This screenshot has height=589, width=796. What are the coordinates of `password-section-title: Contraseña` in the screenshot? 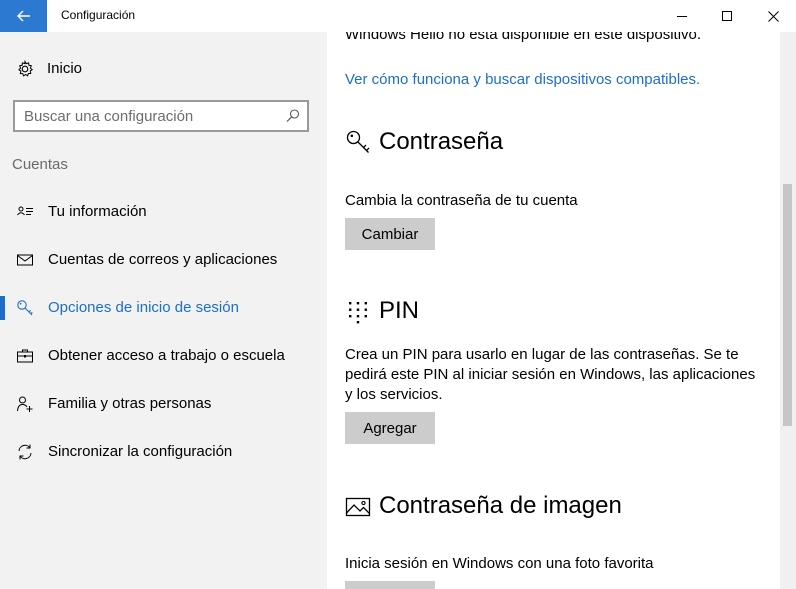 It's located at (441, 141).